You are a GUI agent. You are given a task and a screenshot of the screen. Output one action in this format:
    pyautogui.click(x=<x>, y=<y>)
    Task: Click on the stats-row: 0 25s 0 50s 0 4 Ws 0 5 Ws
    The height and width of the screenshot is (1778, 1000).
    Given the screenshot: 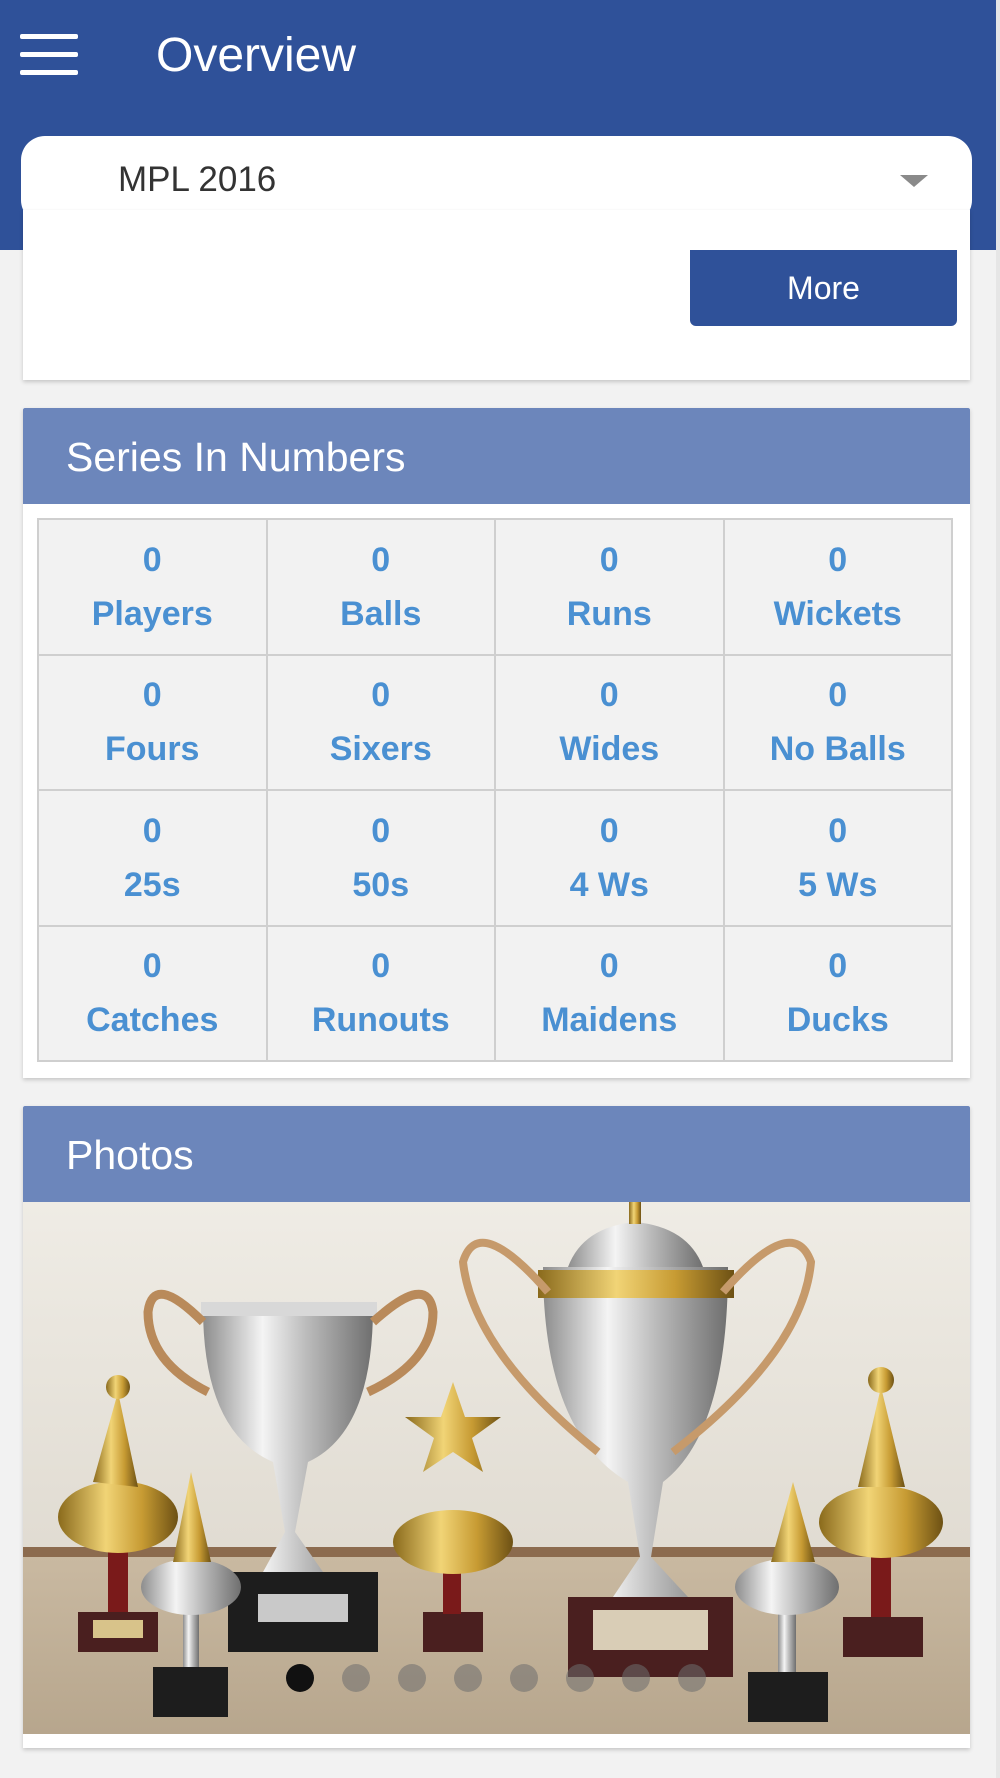 What is the action you would take?
    pyautogui.click(x=495, y=858)
    